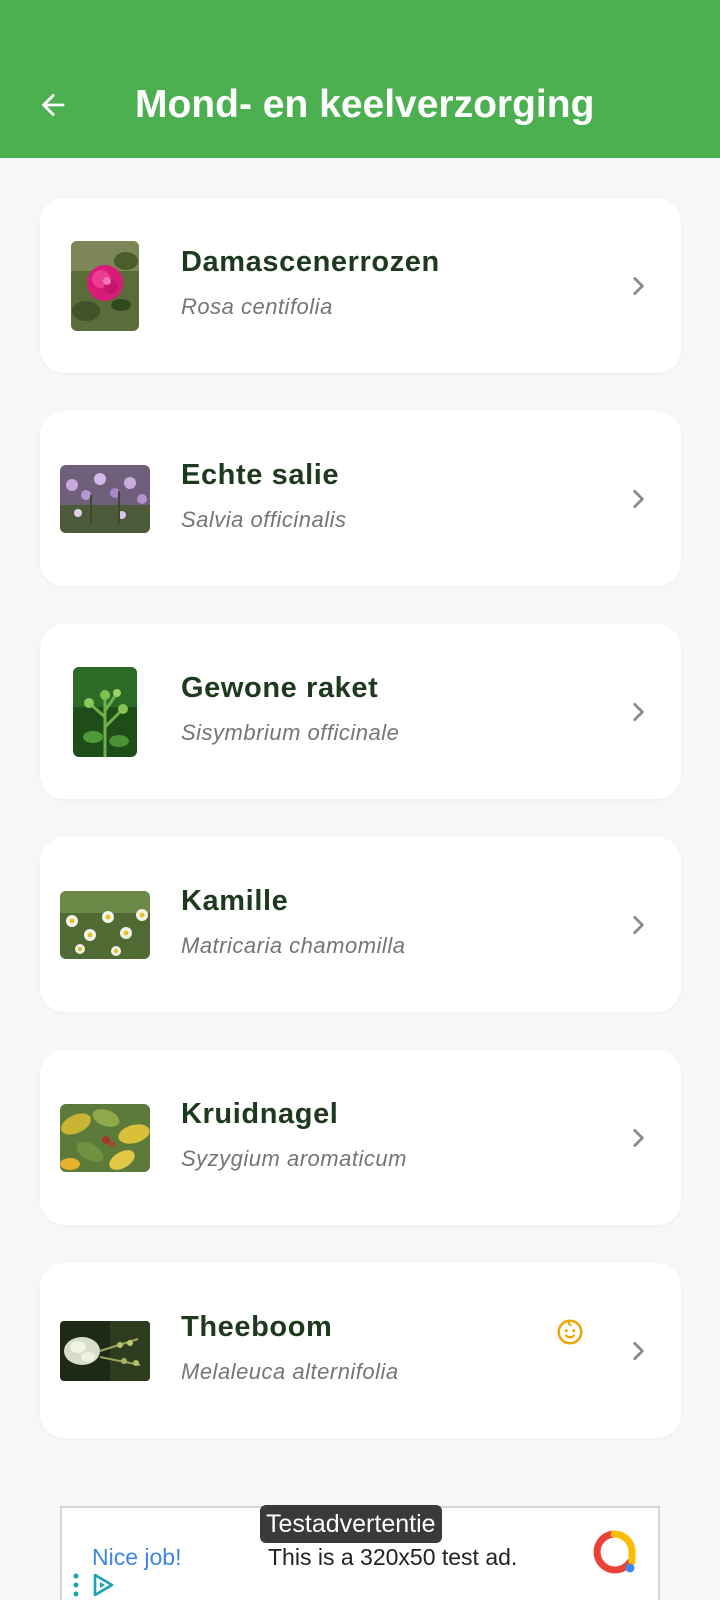 The width and height of the screenshot is (720, 1600). I want to click on plant-name: Kruidnagel, so click(260, 1114).